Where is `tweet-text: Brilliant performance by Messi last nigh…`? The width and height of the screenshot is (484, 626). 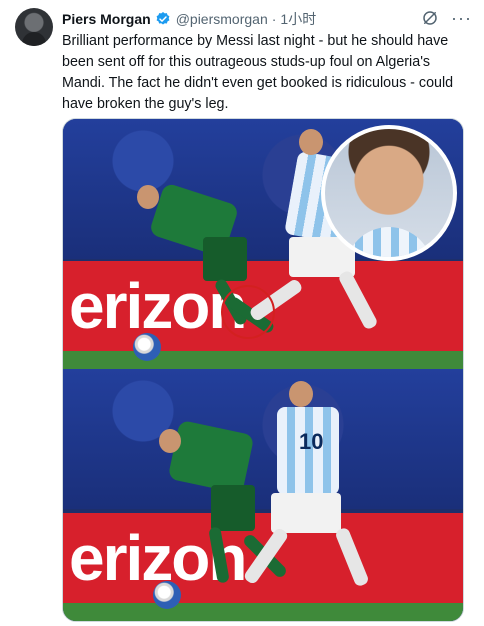
tweet-text: Brilliant performance by Messi last nigh… is located at coordinates (258, 72).